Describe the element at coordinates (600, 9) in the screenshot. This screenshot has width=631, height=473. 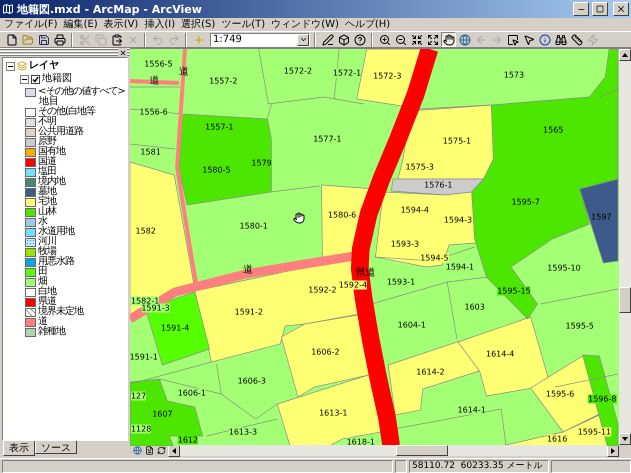
I see `restore-button` at that location.